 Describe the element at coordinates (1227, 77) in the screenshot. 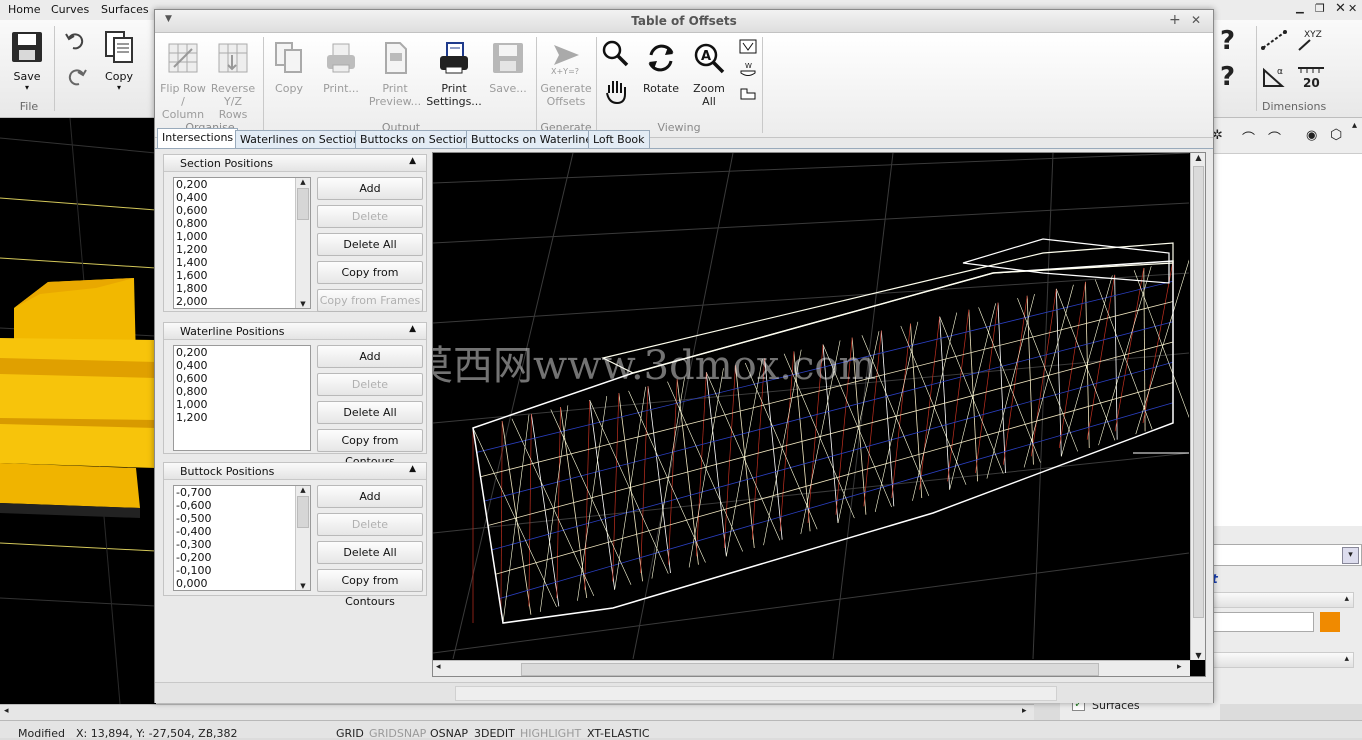

I see `help-icon-2: ?` at that location.